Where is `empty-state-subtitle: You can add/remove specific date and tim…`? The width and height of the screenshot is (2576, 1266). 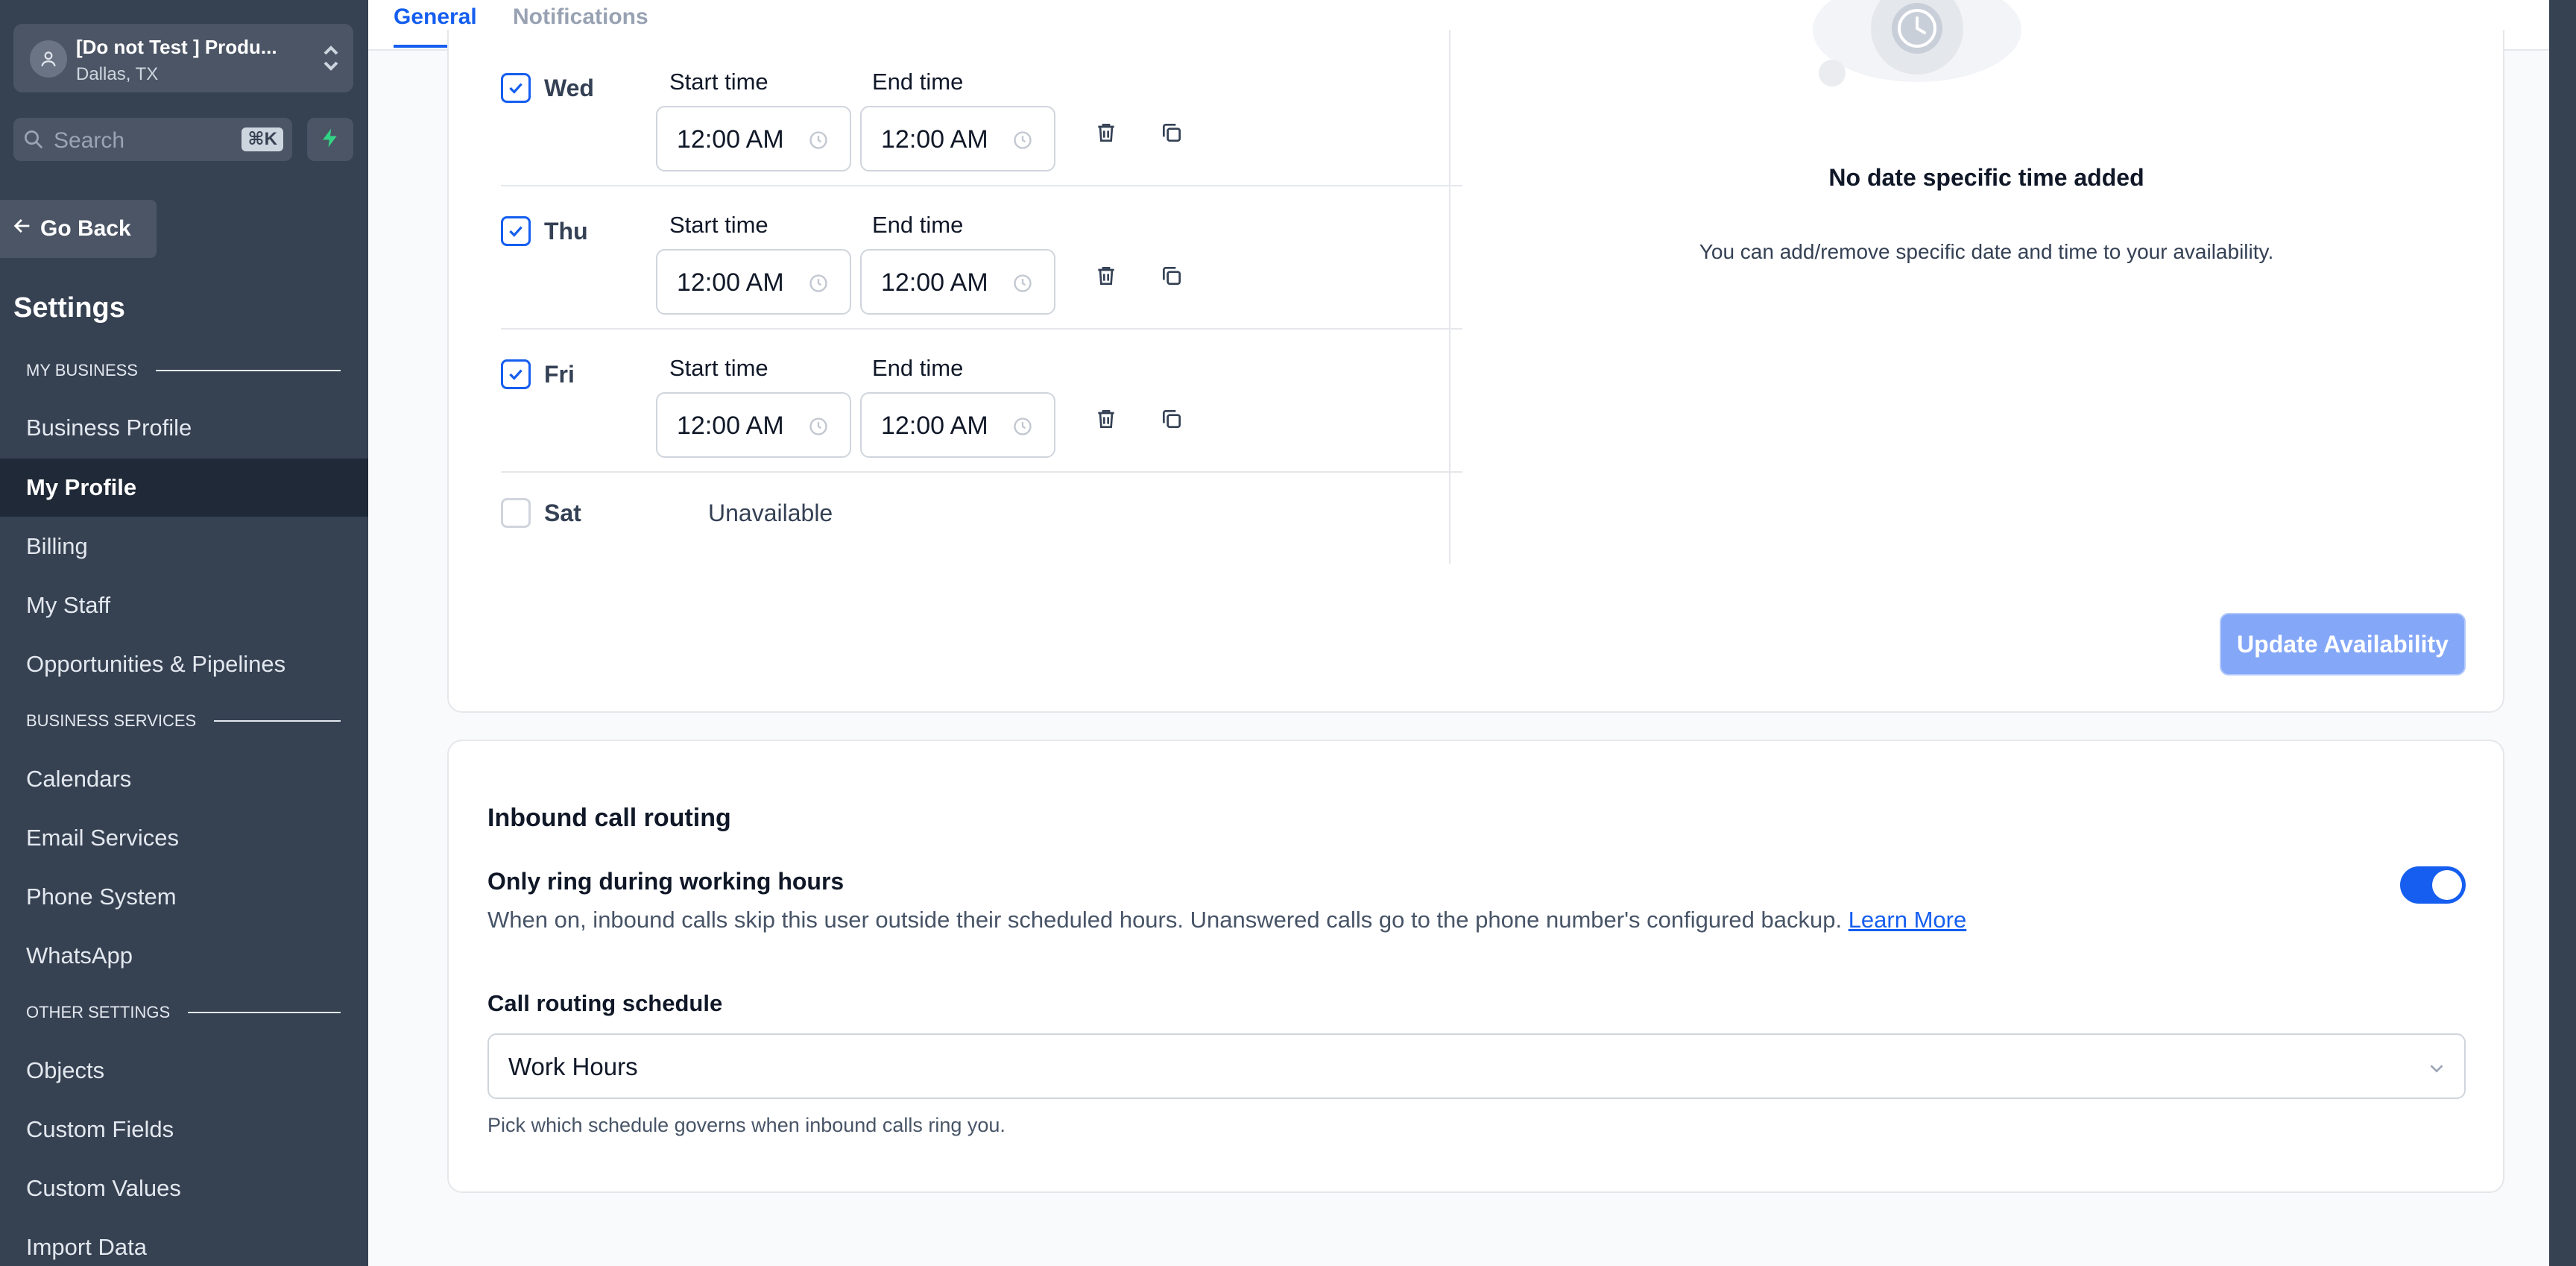
empty-state-subtitle: You can add/remove specific date and tim… is located at coordinates (1987, 251).